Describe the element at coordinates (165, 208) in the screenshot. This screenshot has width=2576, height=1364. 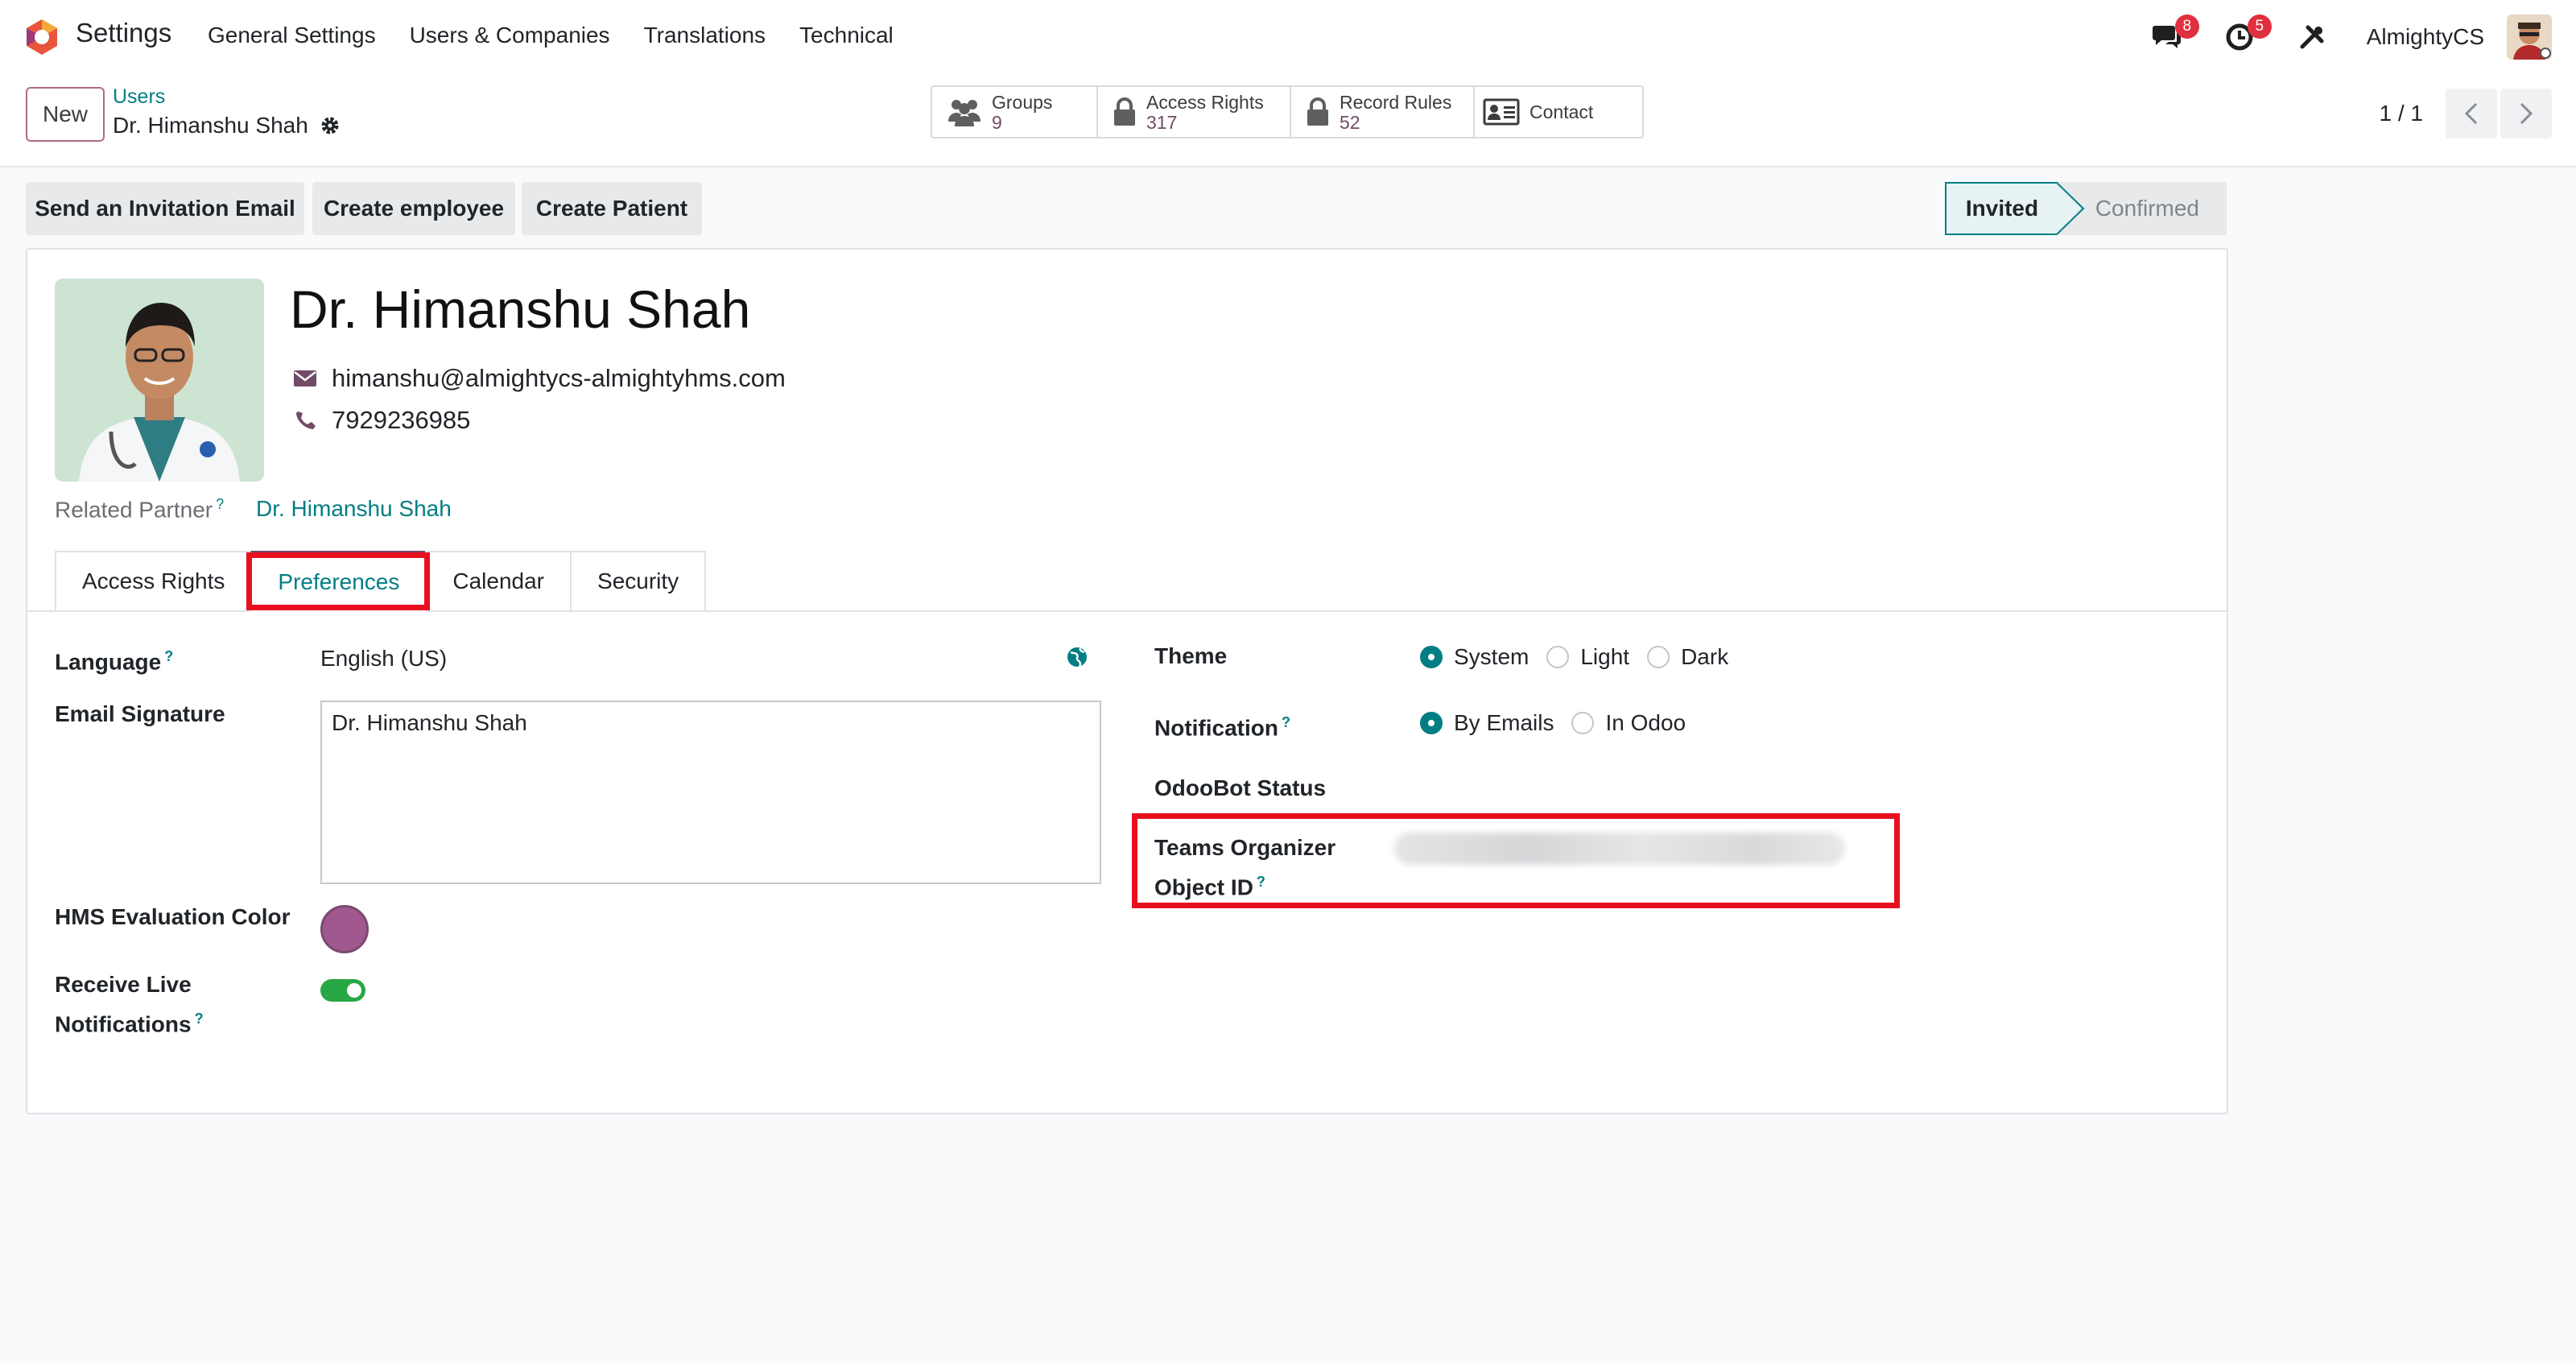
I see `send-invitation-email-button: Send an Invitation Email` at that location.